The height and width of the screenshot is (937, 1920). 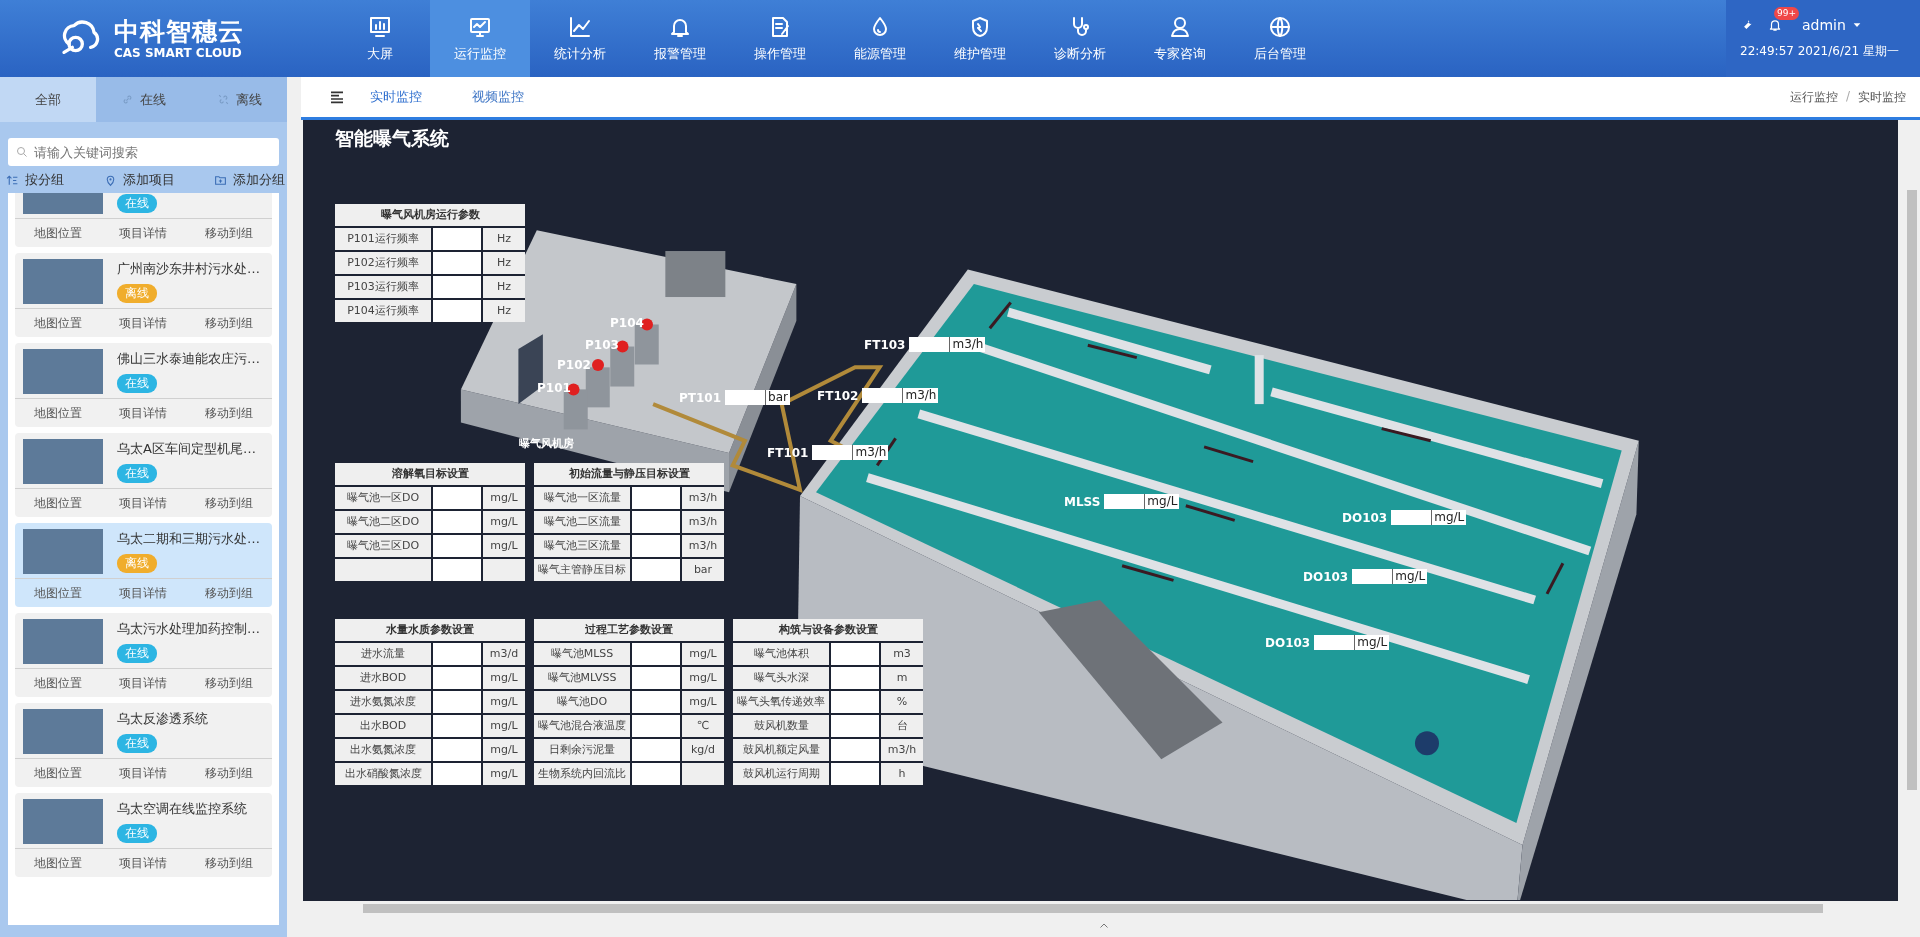 I want to click on table-cell: 曝气池二区DO, so click(x=383, y=522).